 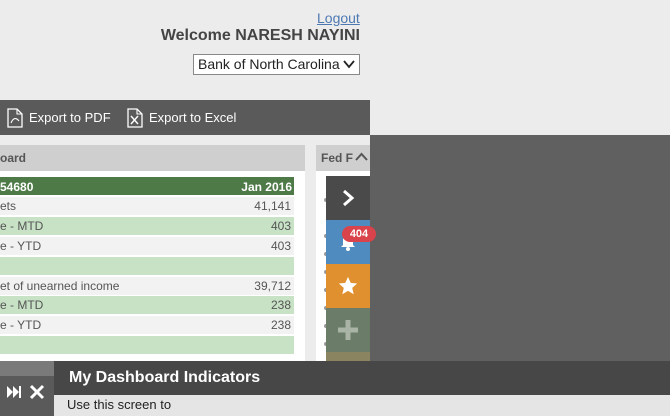 I want to click on chevron-right-icon, so click(x=349, y=198).